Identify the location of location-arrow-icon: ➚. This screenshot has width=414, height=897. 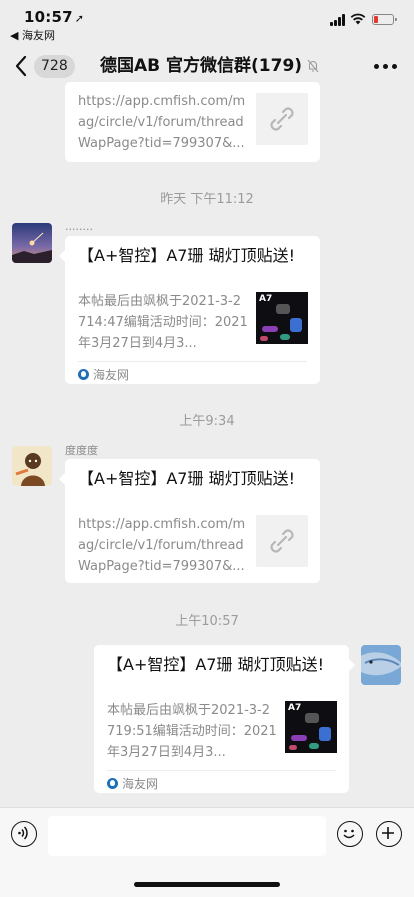
(79, 18).